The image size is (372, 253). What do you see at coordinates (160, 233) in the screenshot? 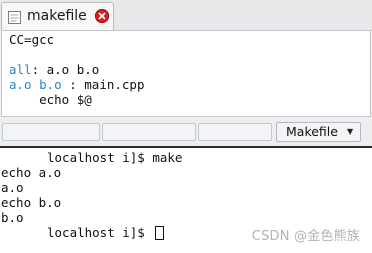
I see `terminal-cursor` at bounding box center [160, 233].